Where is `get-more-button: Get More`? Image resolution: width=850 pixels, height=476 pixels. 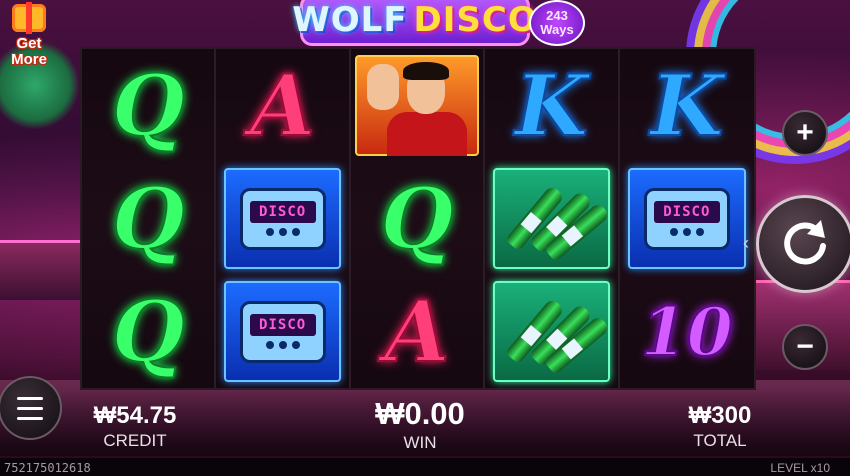 get-more-button: Get More is located at coordinates (29, 35).